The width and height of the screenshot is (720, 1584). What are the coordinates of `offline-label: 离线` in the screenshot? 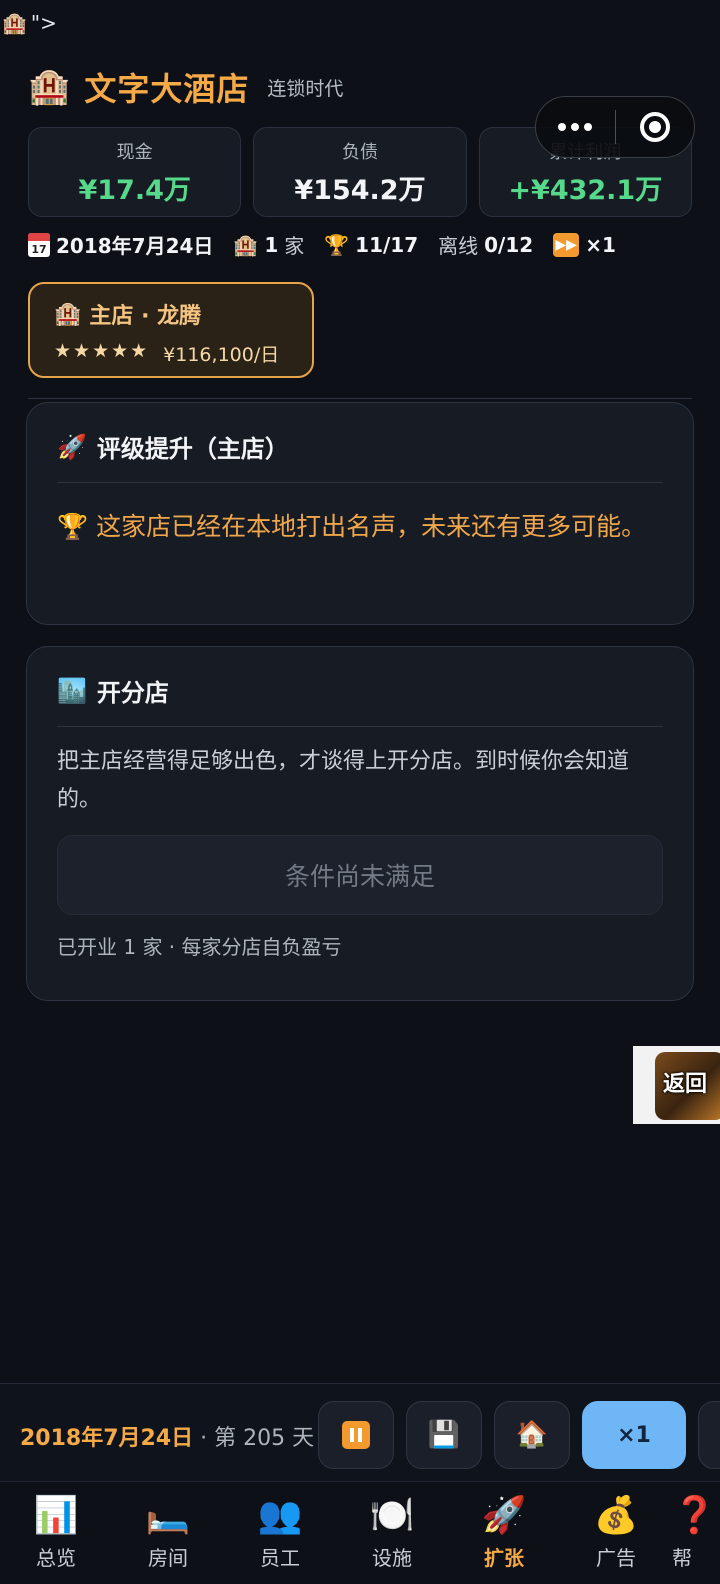 It's located at (458, 246).